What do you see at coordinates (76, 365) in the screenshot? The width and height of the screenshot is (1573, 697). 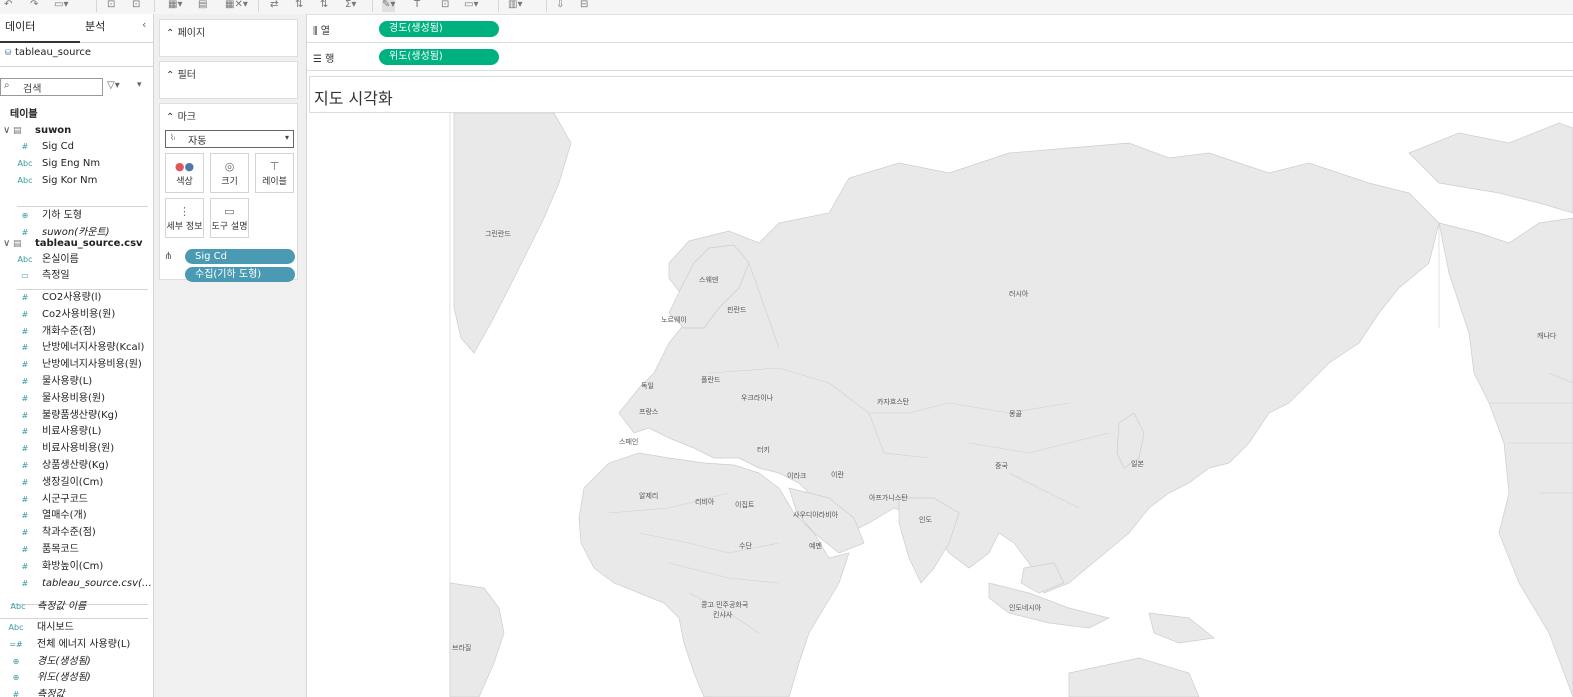 I see `measure-4: # 난방에너지사용비용(원)` at bounding box center [76, 365].